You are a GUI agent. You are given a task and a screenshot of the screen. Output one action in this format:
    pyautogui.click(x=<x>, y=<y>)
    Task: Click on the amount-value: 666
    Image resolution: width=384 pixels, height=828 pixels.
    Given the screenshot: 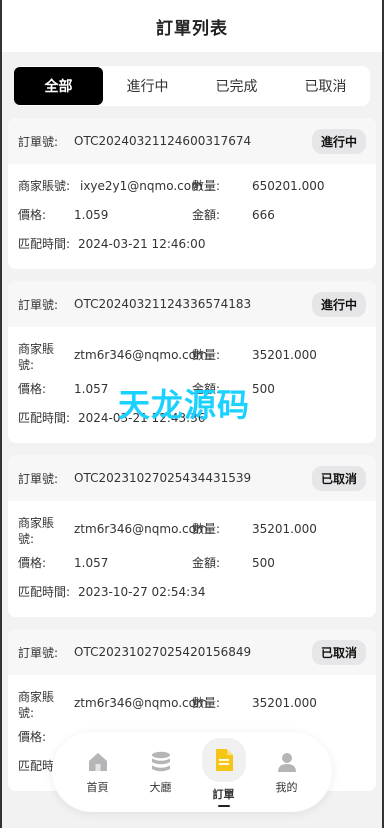 What is the action you would take?
    pyautogui.click(x=263, y=215)
    